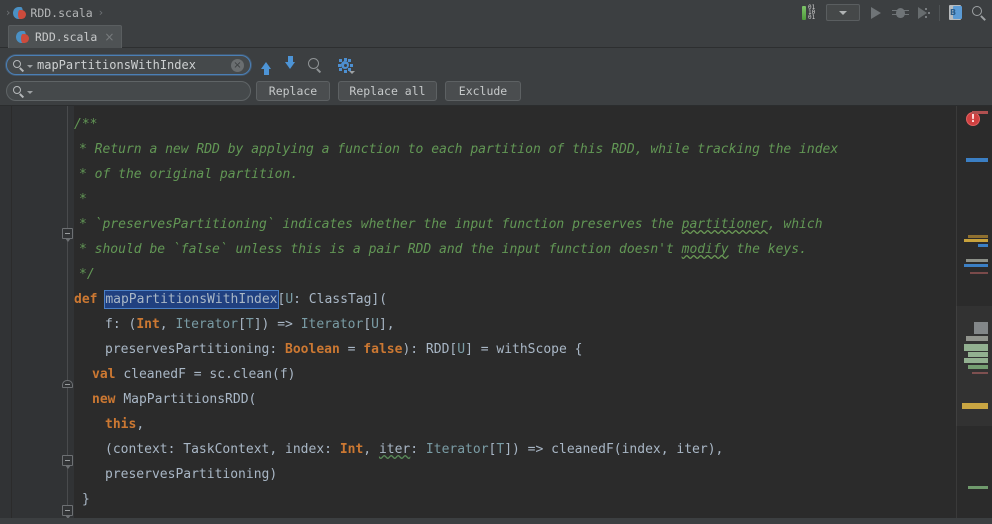 This screenshot has height=524, width=992. I want to click on debug-icon, so click(900, 13).